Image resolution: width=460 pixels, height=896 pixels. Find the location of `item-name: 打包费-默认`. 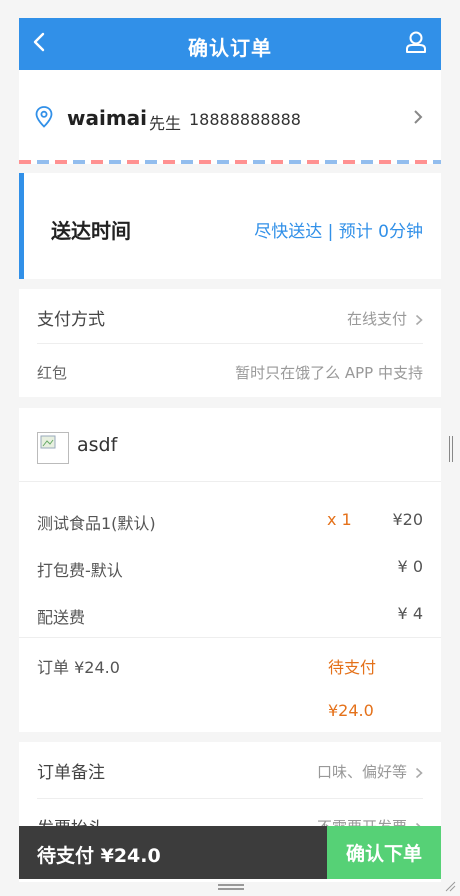

item-name: 打包费-默认 is located at coordinates (80, 570).